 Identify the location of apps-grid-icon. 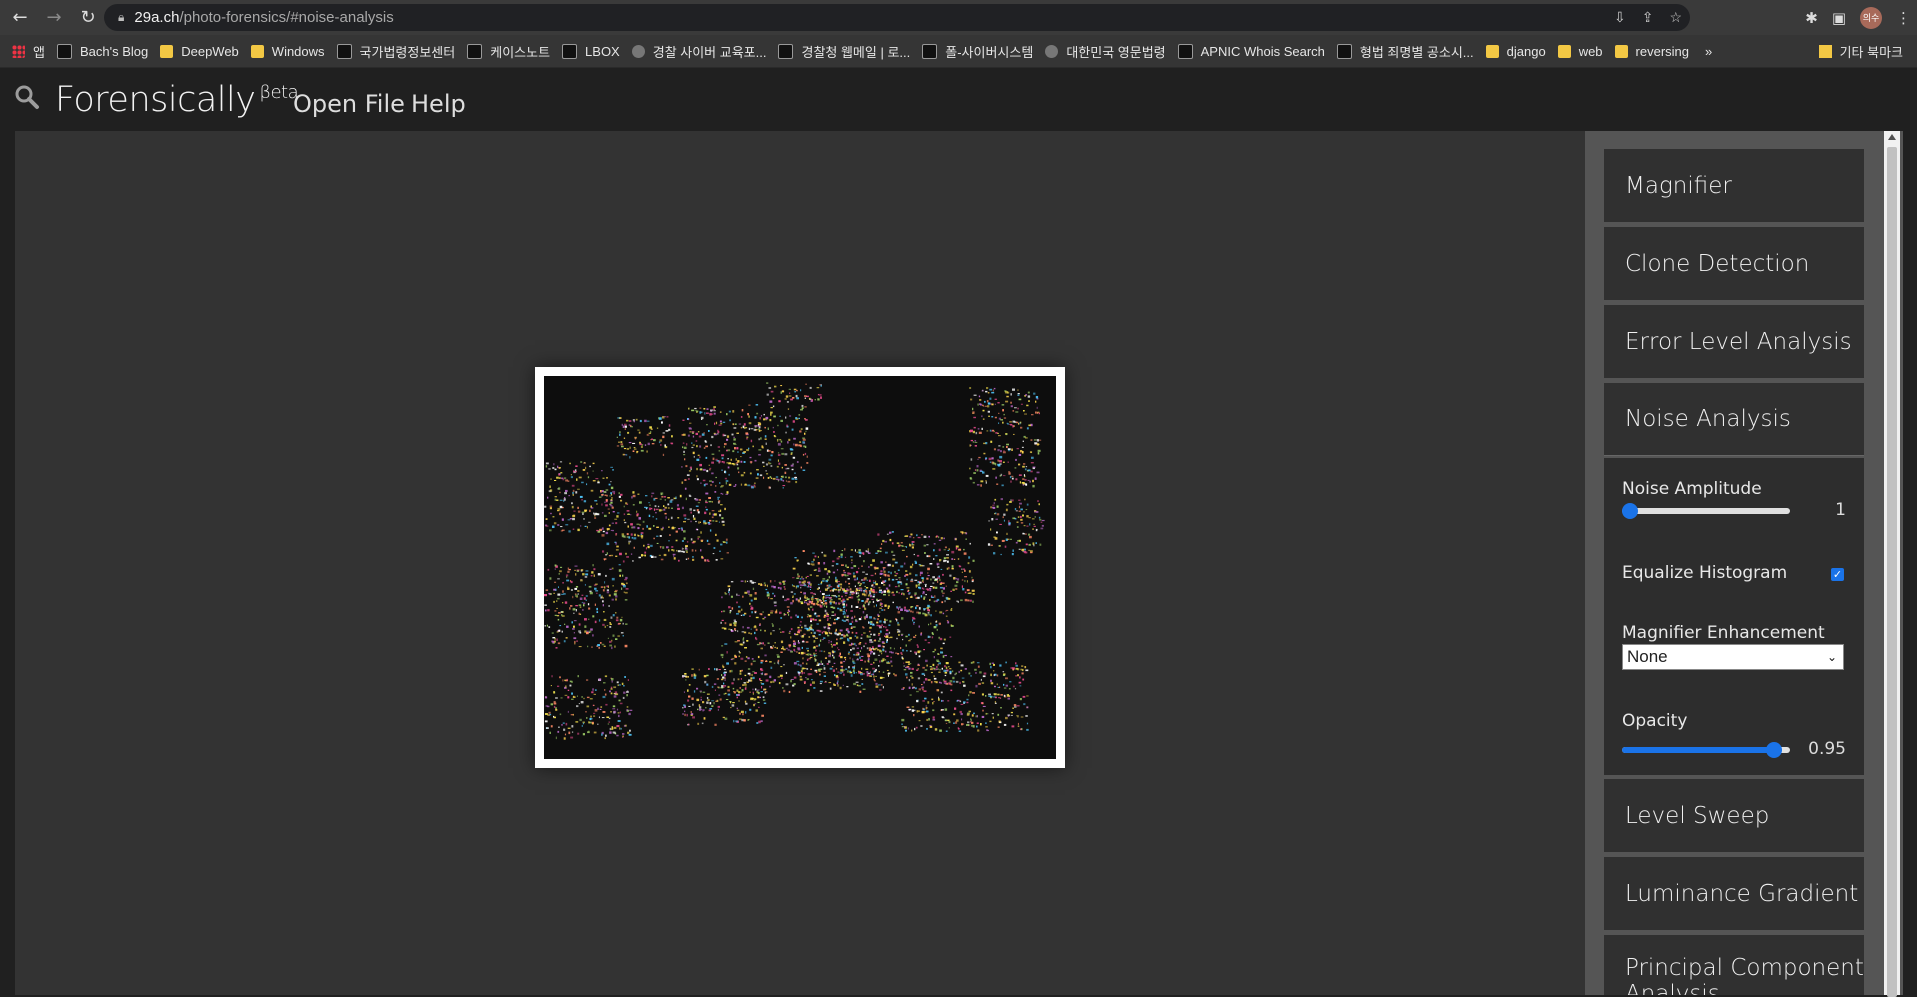
(18, 51).